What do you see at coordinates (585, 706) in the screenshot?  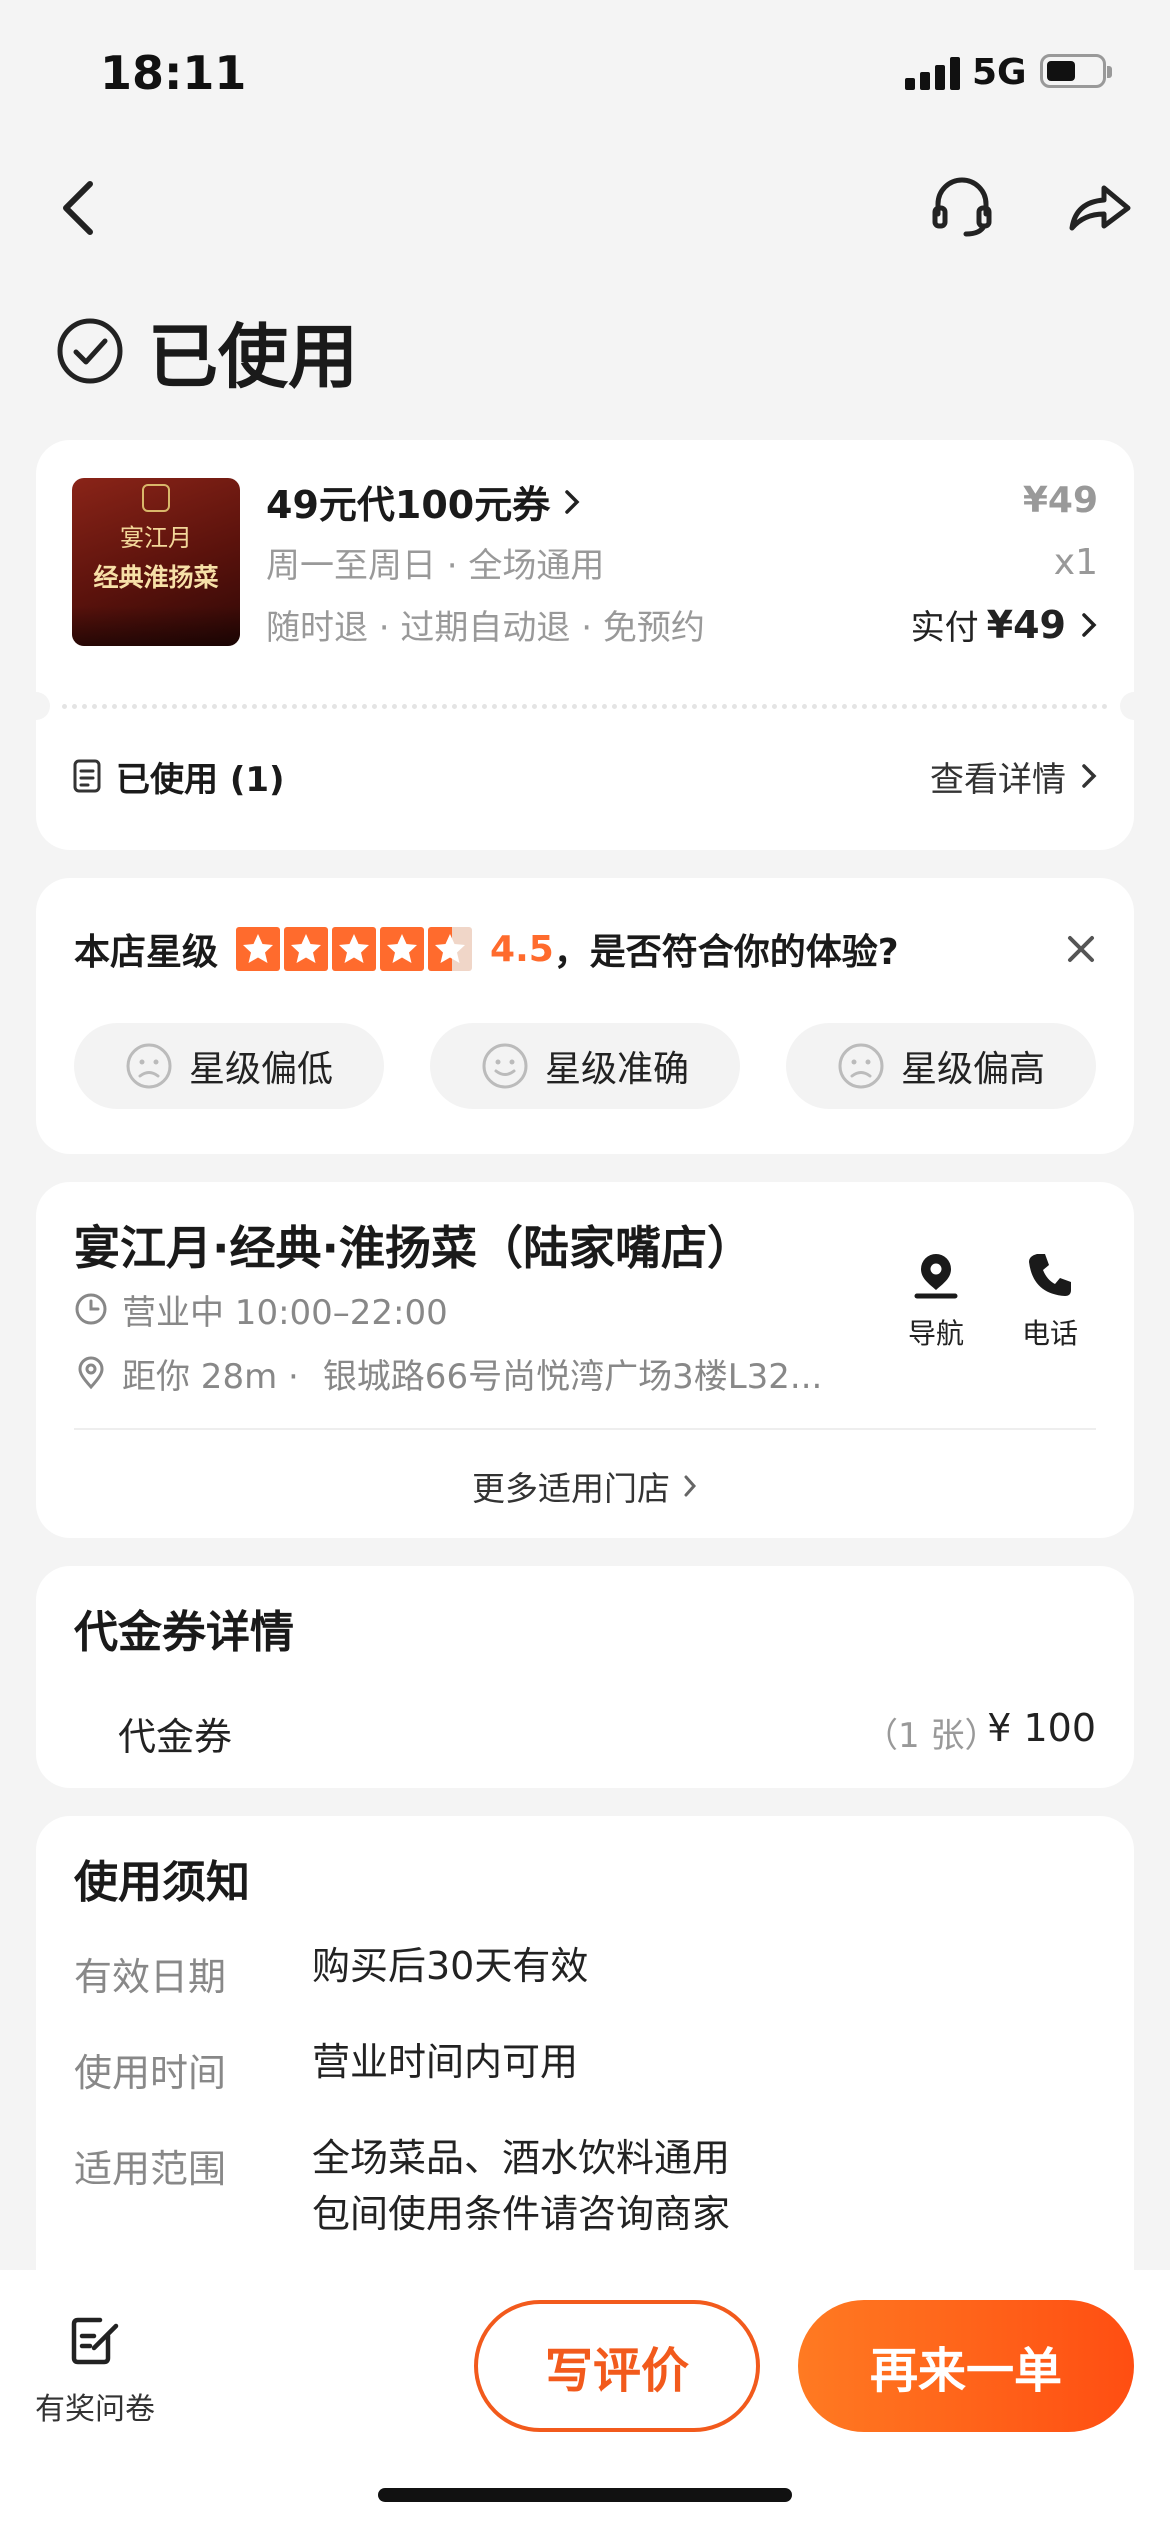 I see `perforation-divider` at bounding box center [585, 706].